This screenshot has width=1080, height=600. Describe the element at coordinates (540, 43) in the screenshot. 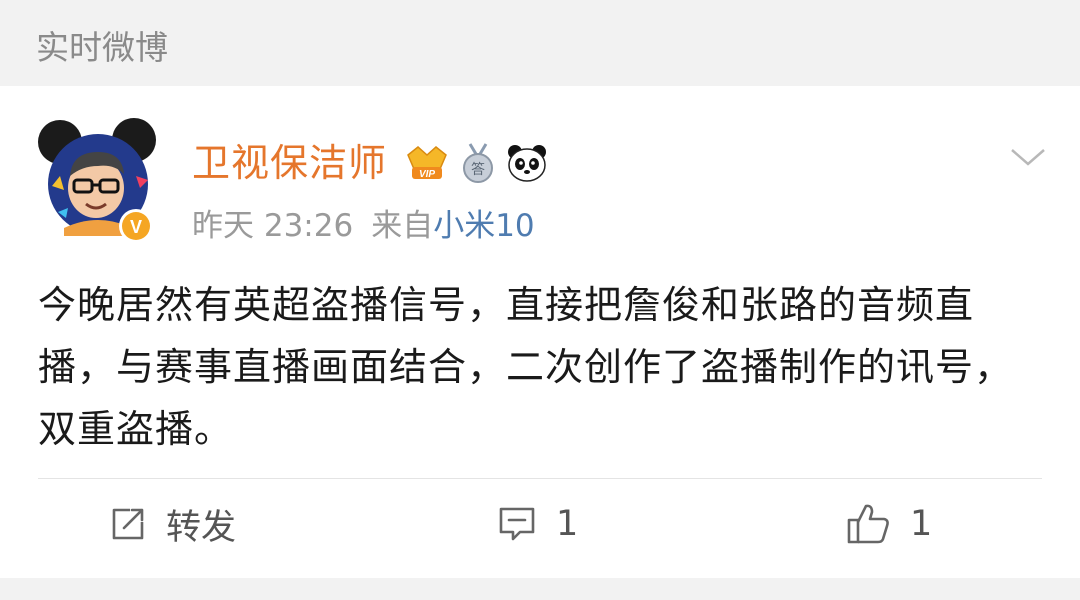

I see `page-header: 实时微博` at that location.